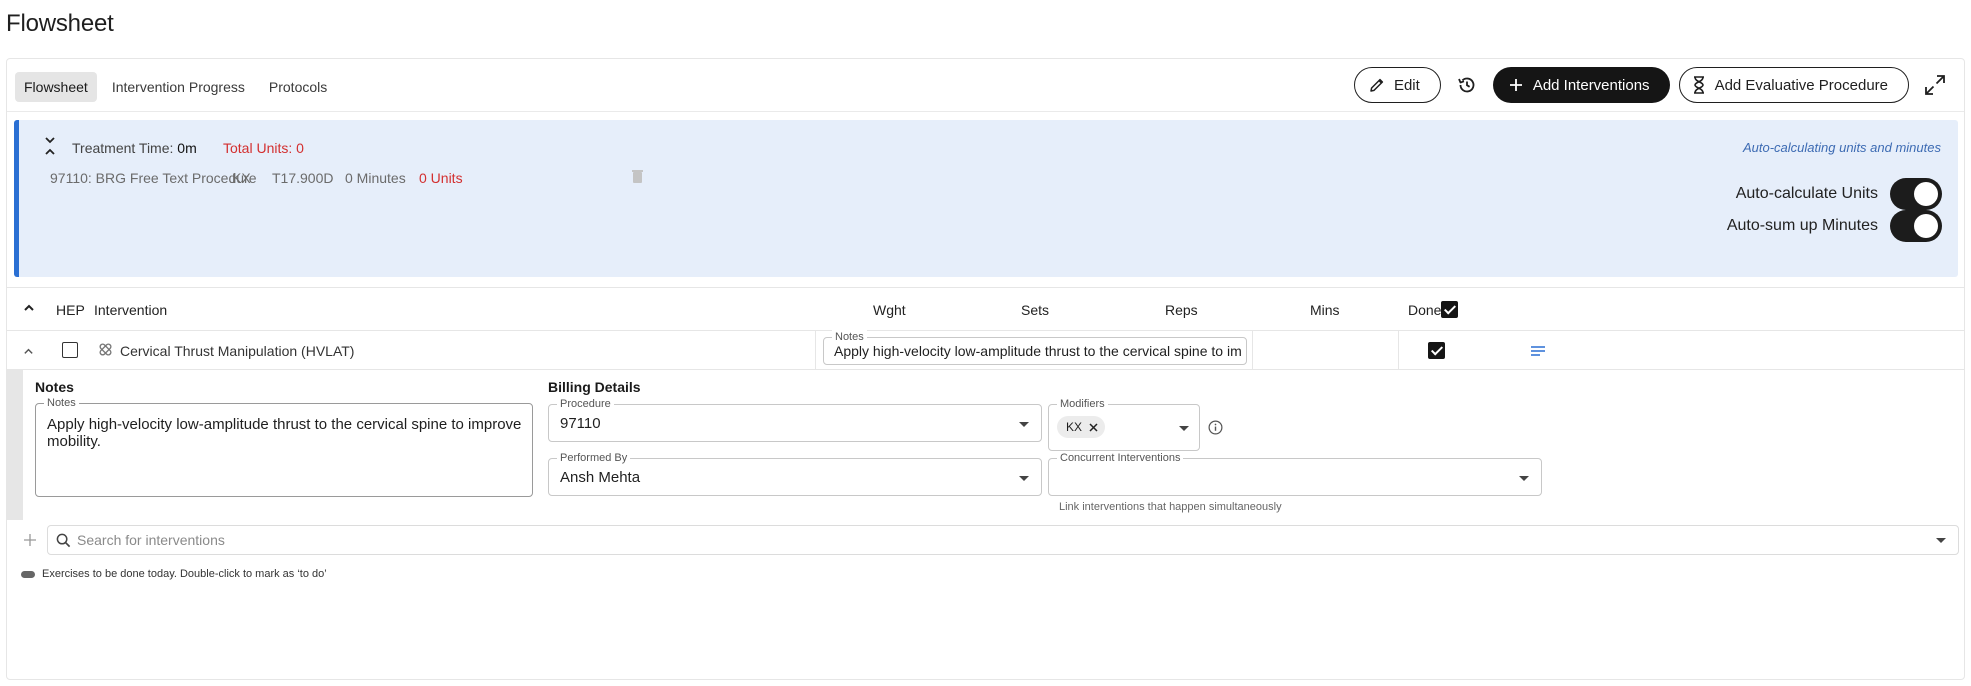  I want to click on add-interventions-label: Add Interventions, so click(1591, 85).